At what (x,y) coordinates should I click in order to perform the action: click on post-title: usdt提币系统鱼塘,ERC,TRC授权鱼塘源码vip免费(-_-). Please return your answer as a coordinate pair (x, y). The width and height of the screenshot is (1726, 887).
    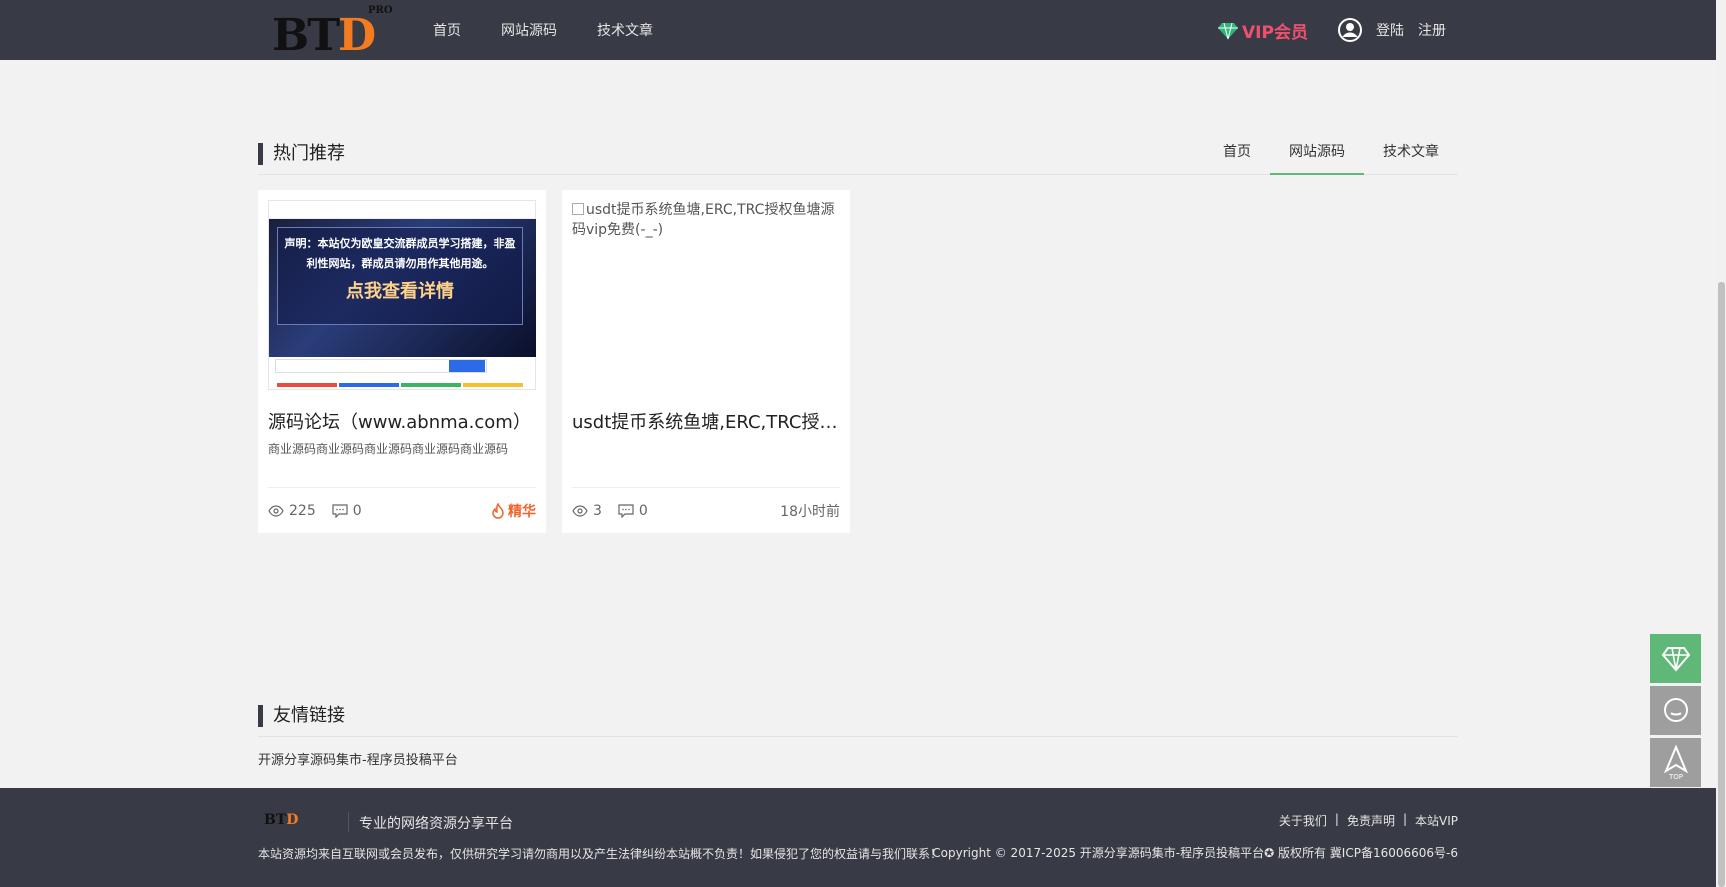
    Looking at the image, I should click on (706, 421).